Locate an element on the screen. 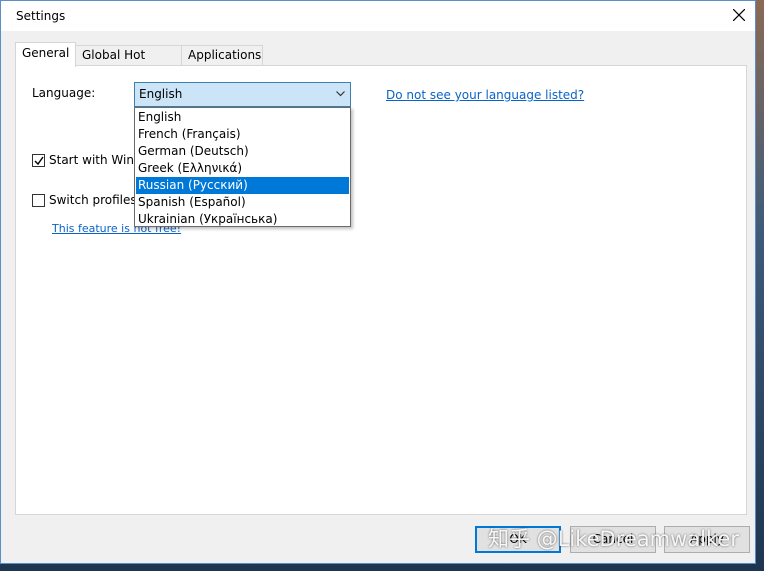 The height and width of the screenshot is (571, 764). checkmark-icon is located at coordinates (39, 161).